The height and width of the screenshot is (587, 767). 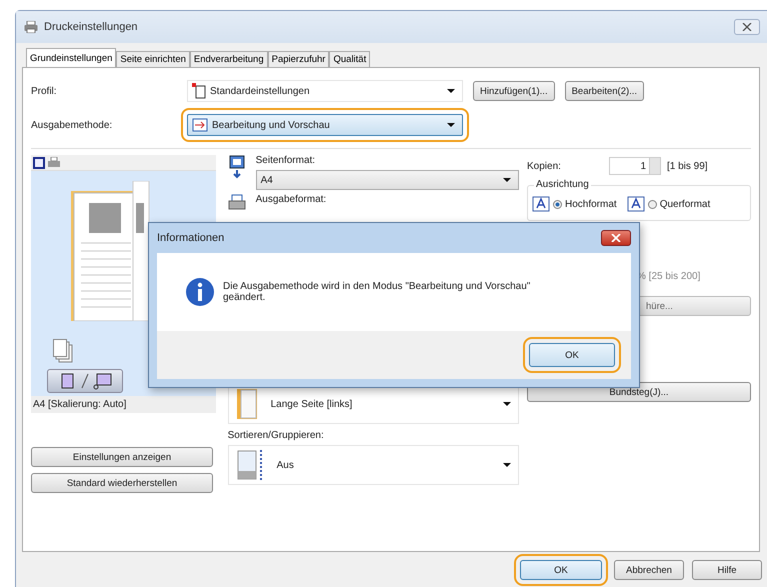 What do you see at coordinates (44, 91) in the screenshot?
I see `profile-label: Profil:` at bounding box center [44, 91].